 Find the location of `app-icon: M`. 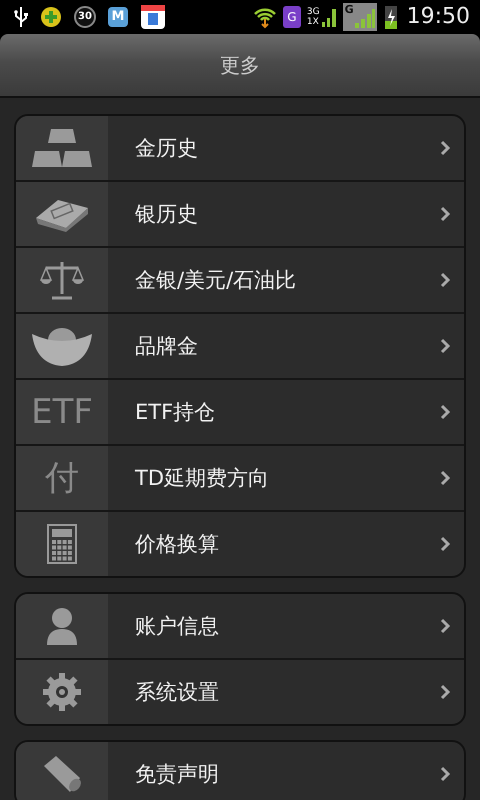

app-icon: M is located at coordinates (118, 16).